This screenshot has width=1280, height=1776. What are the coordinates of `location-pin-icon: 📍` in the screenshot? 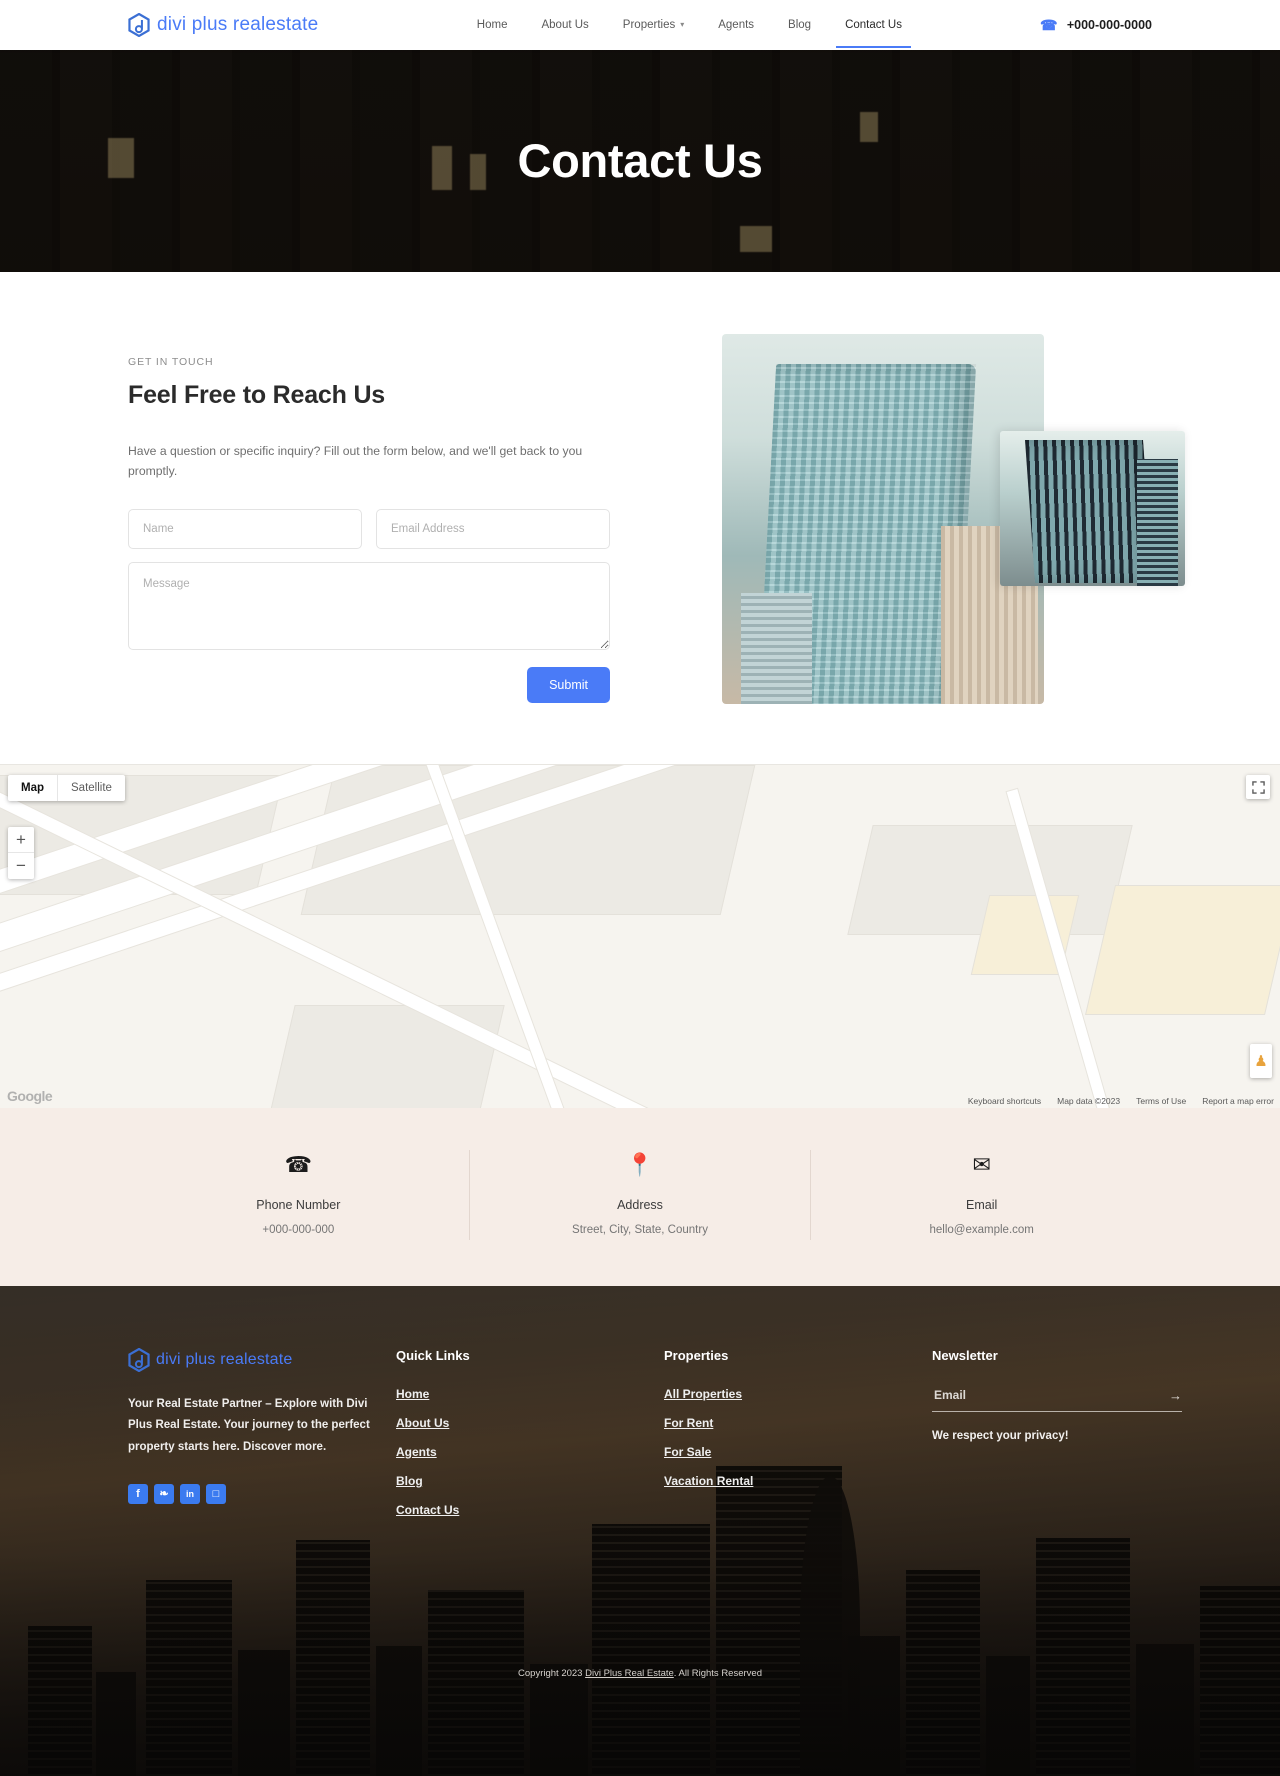 It's located at (640, 1164).